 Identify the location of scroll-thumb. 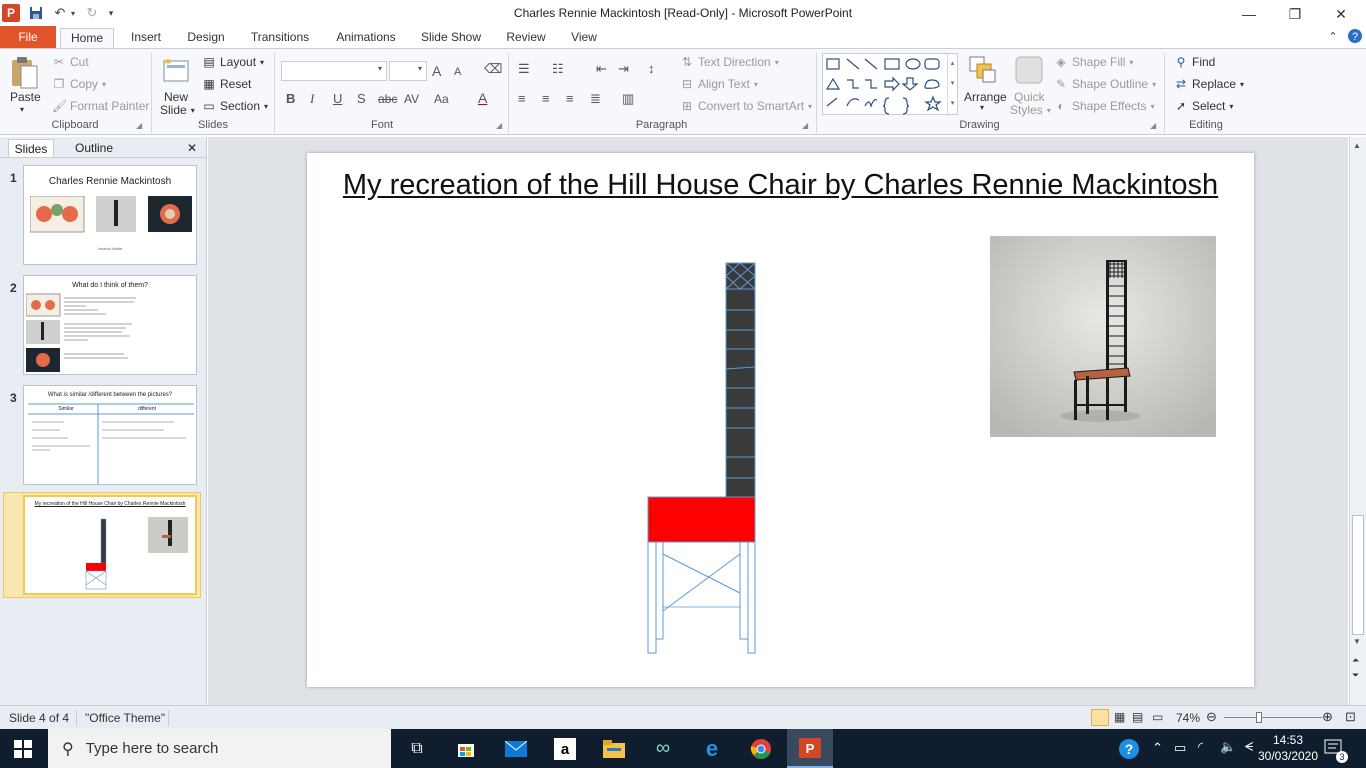
(1358, 575).